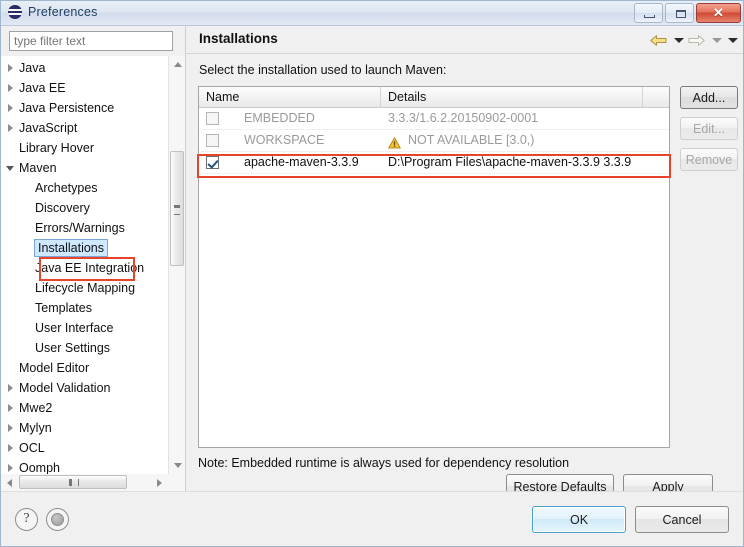 Image resolution: width=744 pixels, height=547 pixels. I want to click on tree-item-label: Model Validation, so click(65, 388).